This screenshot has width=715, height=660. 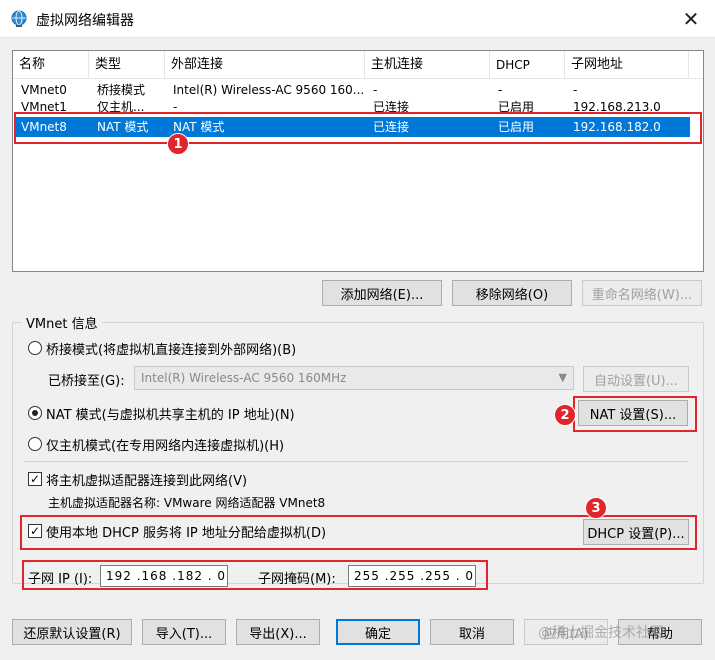 What do you see at coordinates (472, 632) in the screenshot?
I see `cancel-button: 取消` at bounding box center [472, 632].